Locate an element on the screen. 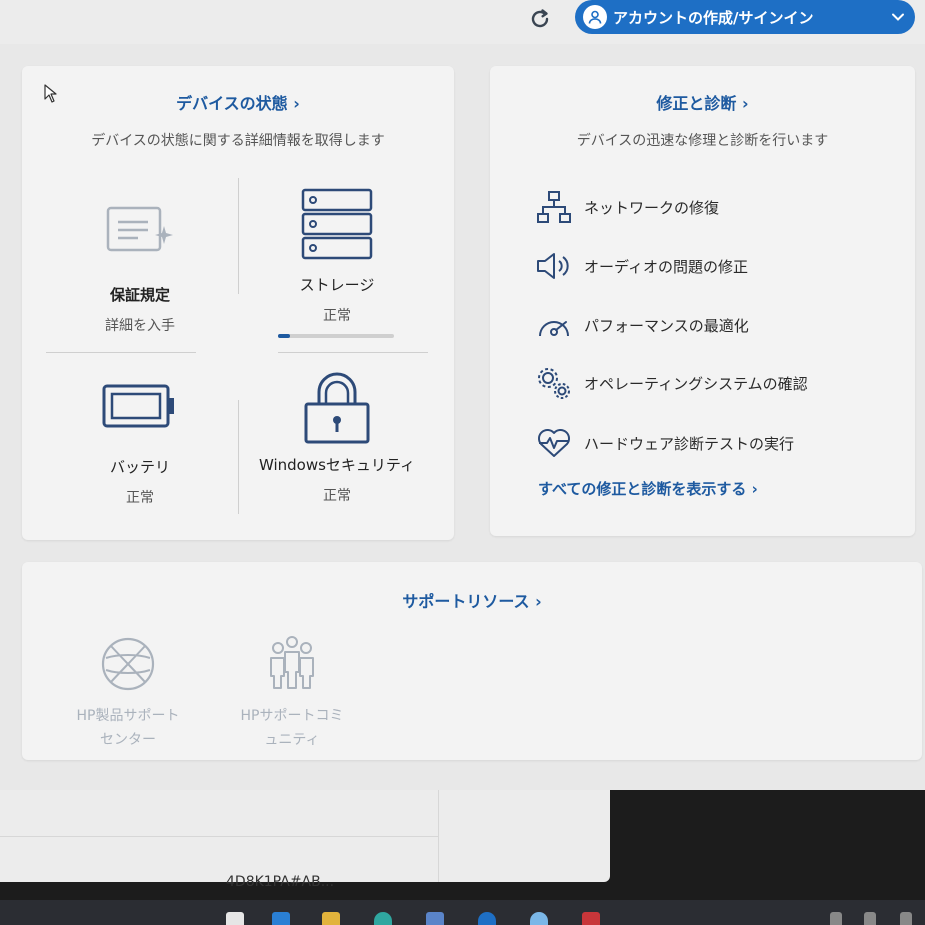 The width and height of the screenshot is (925, 925). account-signin-label: アカウントの作成/サインイン is located at coordinates (713, 17).